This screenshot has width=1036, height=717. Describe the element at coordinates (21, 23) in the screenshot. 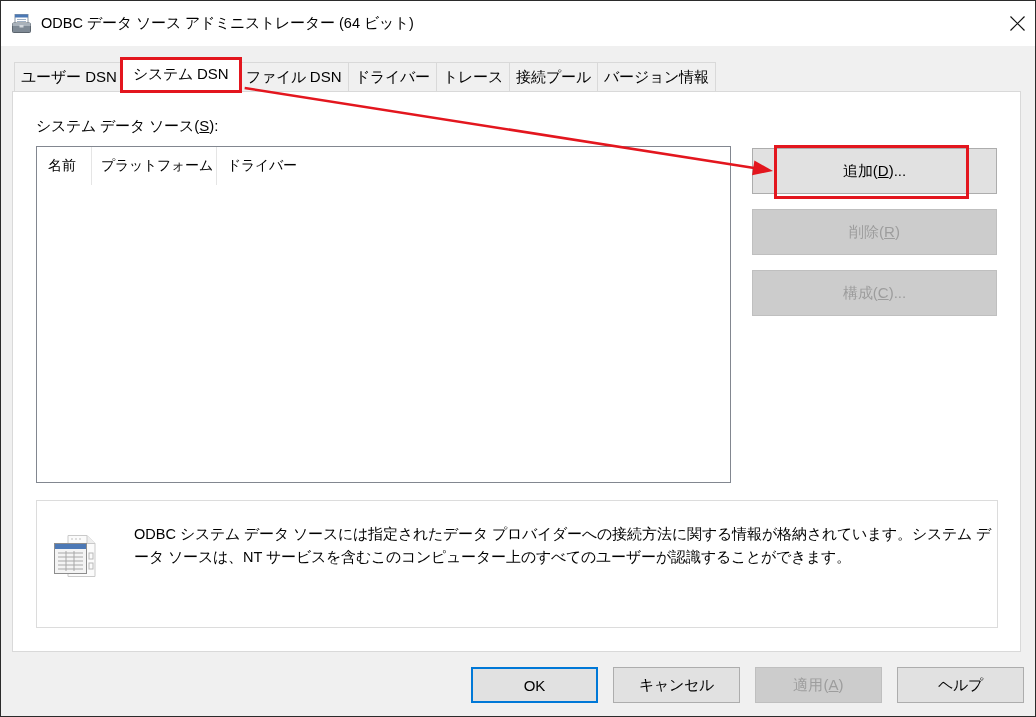

I see `toolbox-icon` at that location.